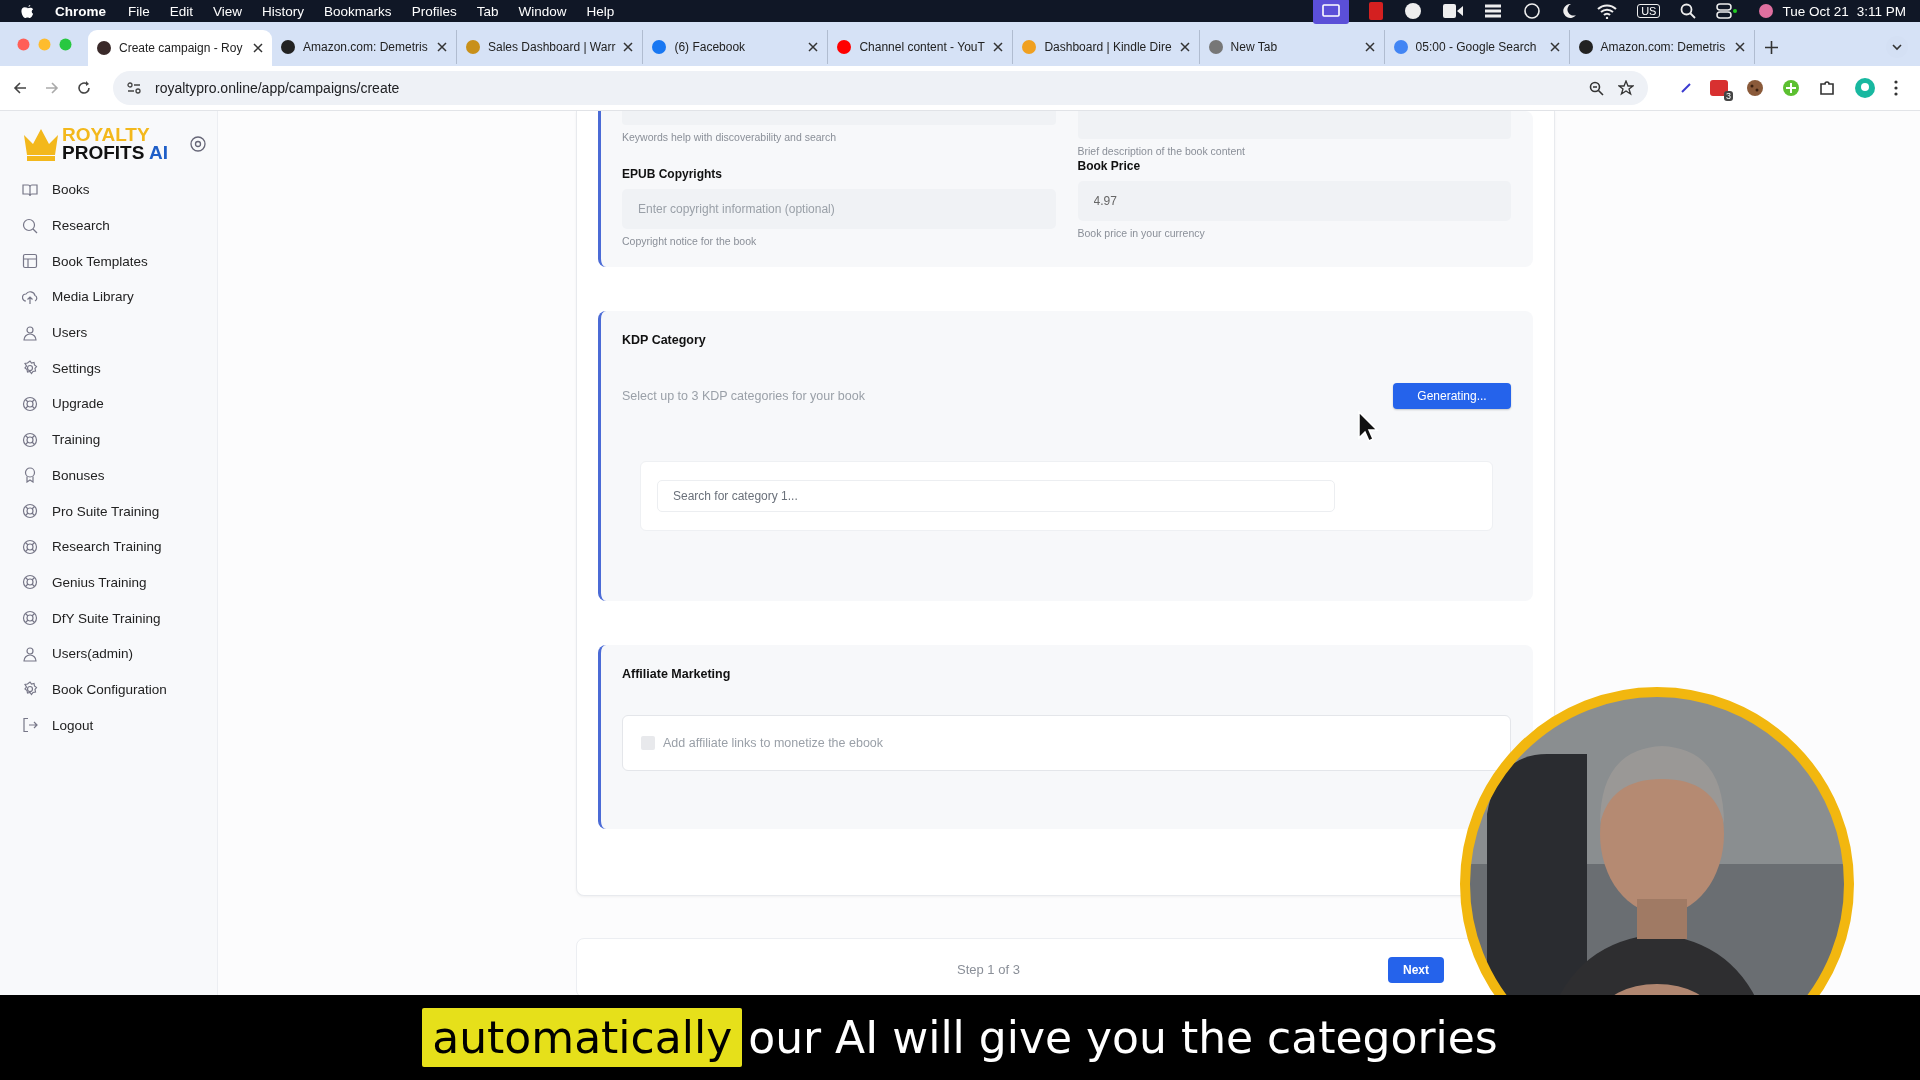  What do you see at coordinates (1294, 201) in the screenshot?
I see `input-field: 4.97` at bounding box center [1294, 201].